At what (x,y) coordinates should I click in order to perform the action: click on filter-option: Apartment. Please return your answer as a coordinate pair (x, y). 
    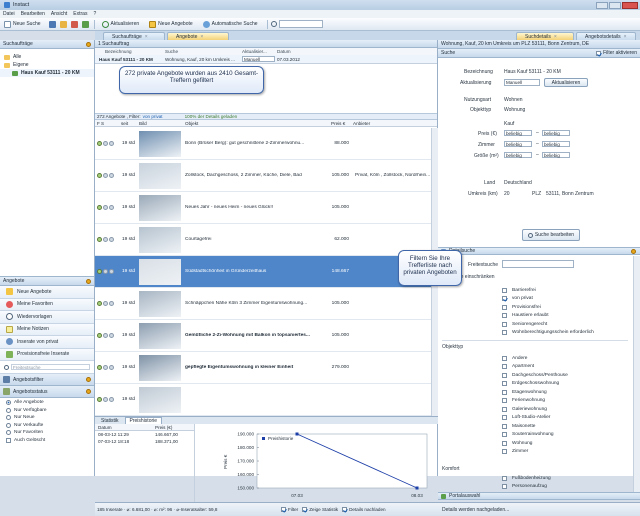
    Looking at the image, I should click on (535, 367).